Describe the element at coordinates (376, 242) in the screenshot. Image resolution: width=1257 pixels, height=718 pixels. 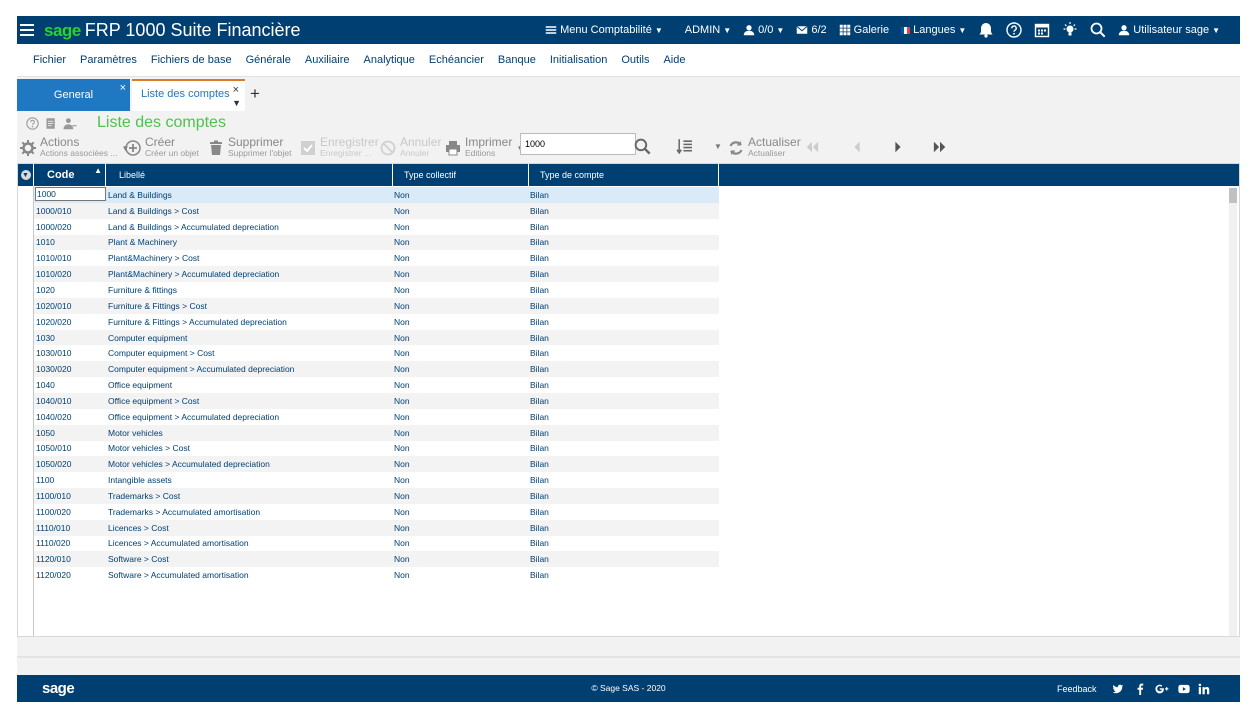
I see `table-row: 1010 Plant & Machinery Non Bilan` at that location.